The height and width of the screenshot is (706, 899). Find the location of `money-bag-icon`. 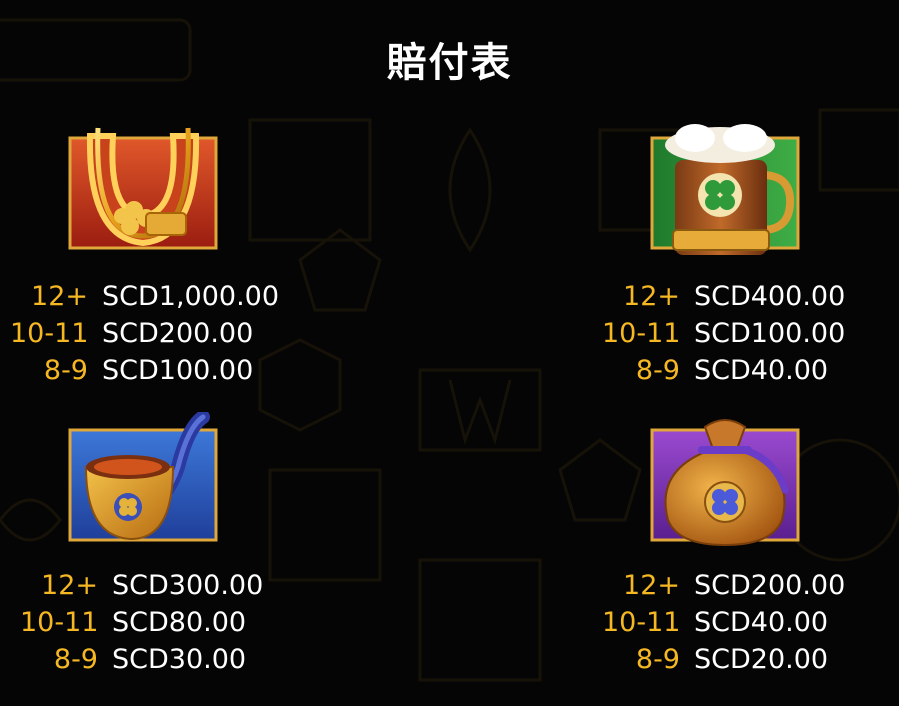

money-bag-icon is located at coordinates (725, 483).